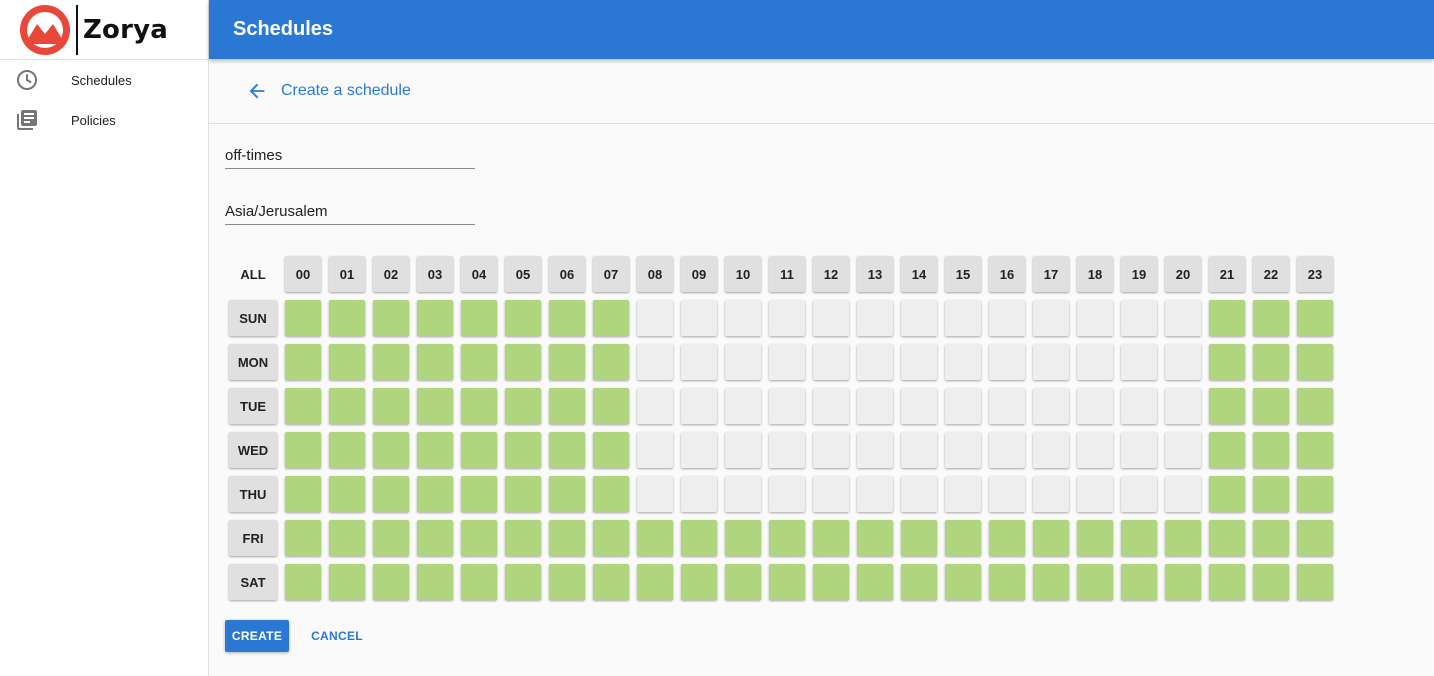 Image resolution: width=1434 pixels, height=676 pixels. What do you see at coordinates (479, 274) in the screenshot?
I see `hour-toggle-04: 04` at bounding box center [479, 274].